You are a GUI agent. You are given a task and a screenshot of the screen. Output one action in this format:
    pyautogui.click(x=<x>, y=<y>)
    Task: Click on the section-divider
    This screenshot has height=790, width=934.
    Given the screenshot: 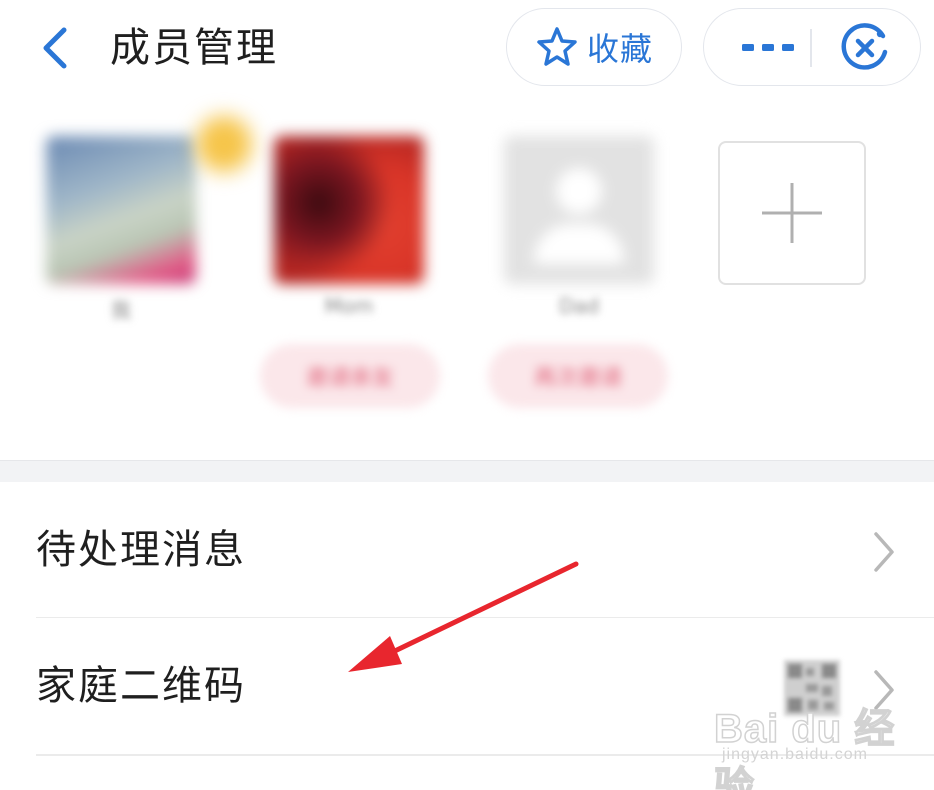 What is the action you would take?
    pyautogui.click(x=467, y=471)
    